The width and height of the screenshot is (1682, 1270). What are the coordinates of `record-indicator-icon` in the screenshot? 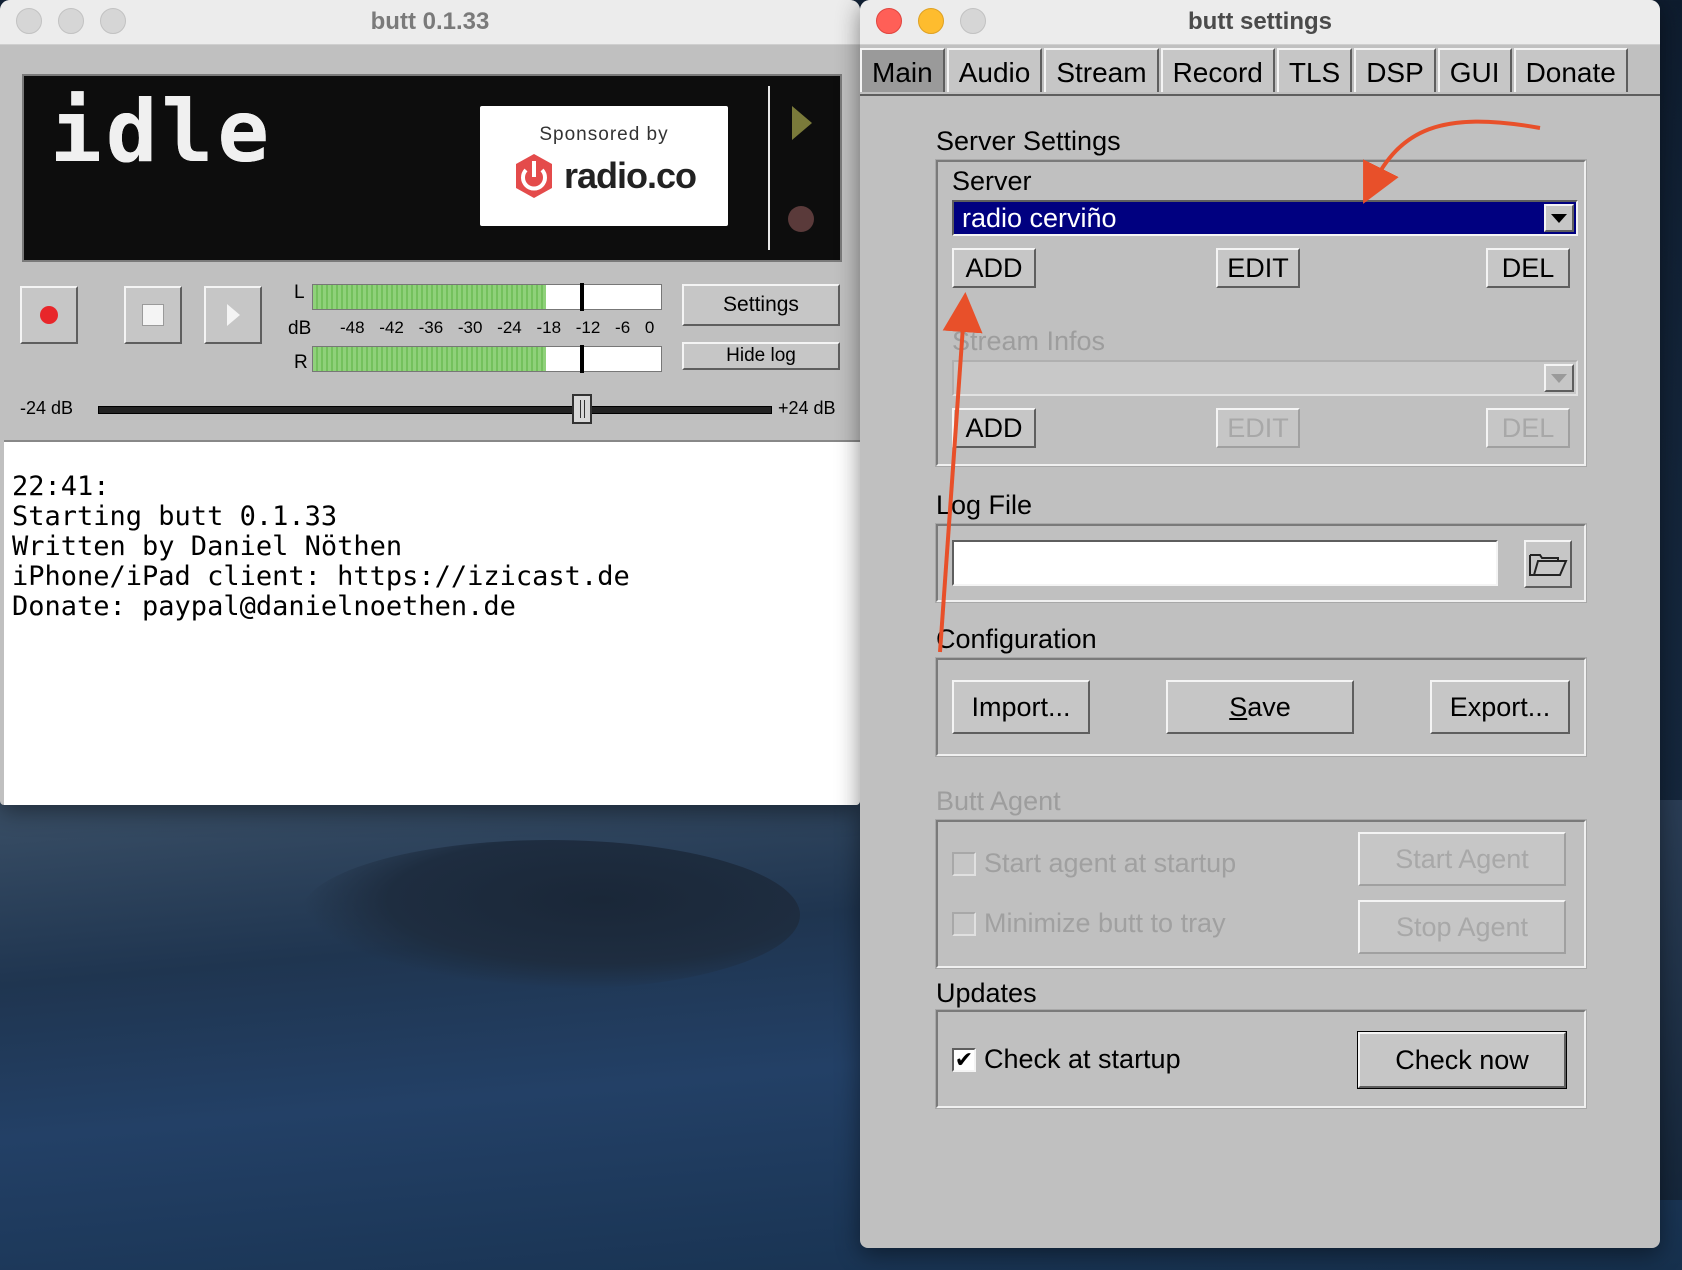 It's located at (801, 219).